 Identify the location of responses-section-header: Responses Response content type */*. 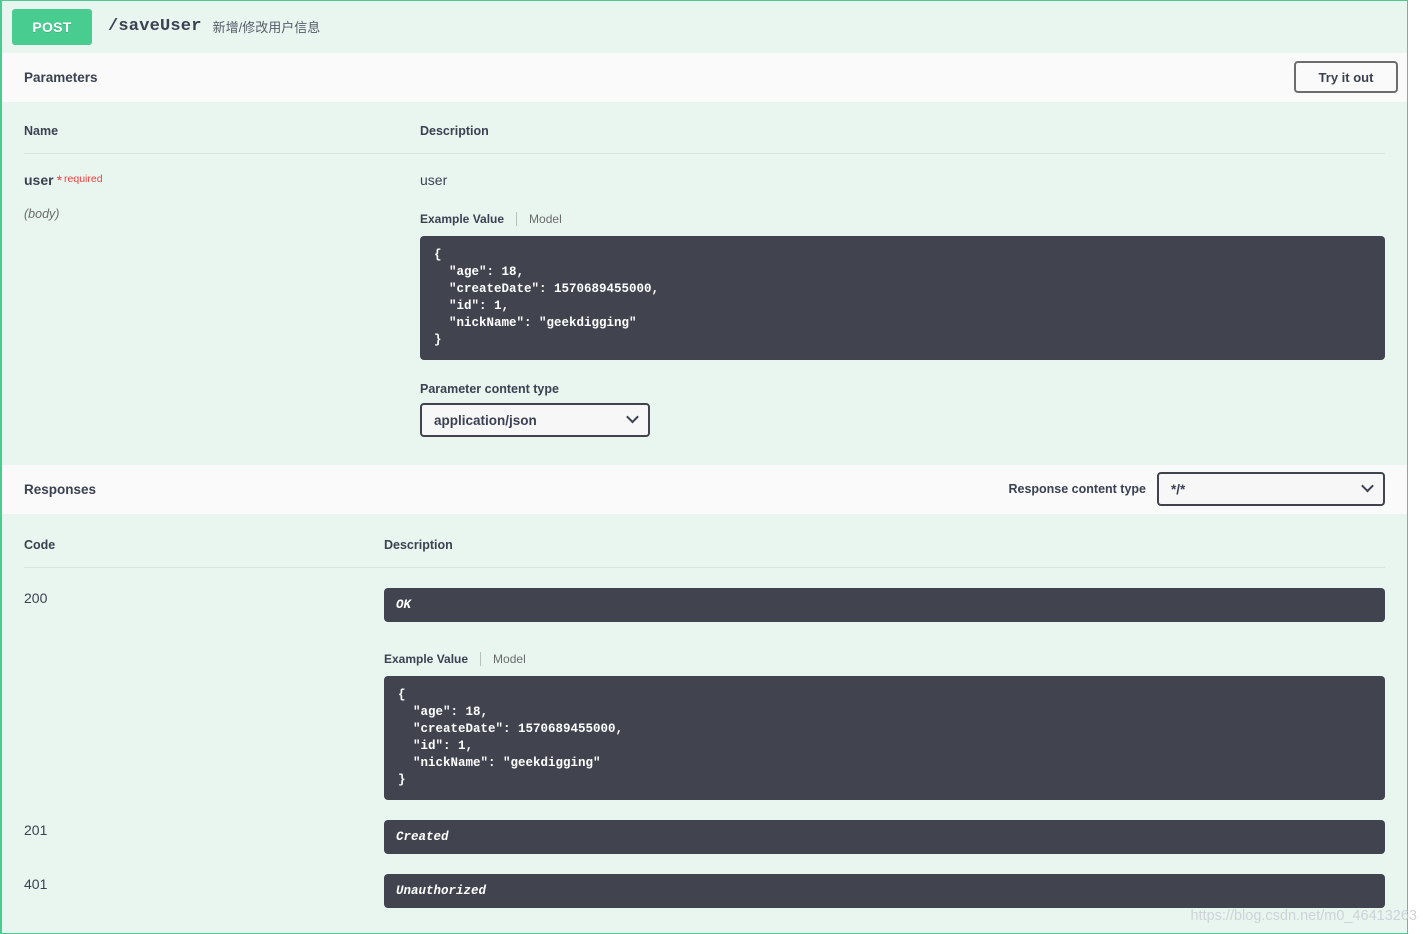
(704, 489).